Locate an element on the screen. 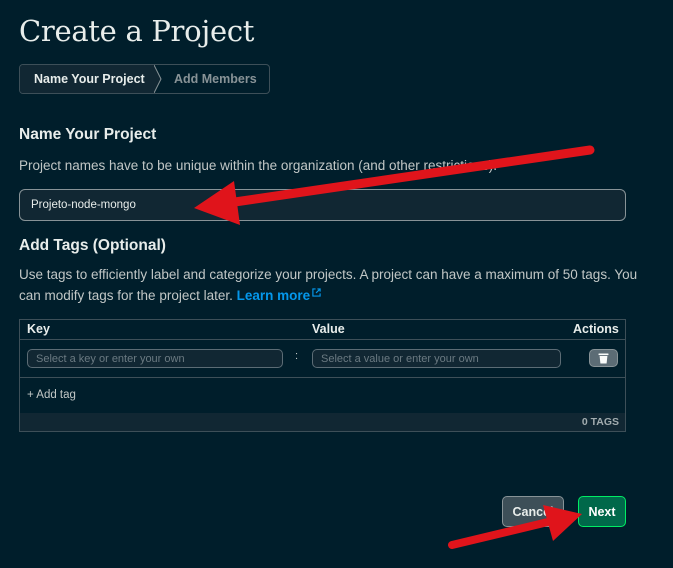 The image size is (673, 568). name-section-heading: Name Your Project is located at coordinates (88, 134).